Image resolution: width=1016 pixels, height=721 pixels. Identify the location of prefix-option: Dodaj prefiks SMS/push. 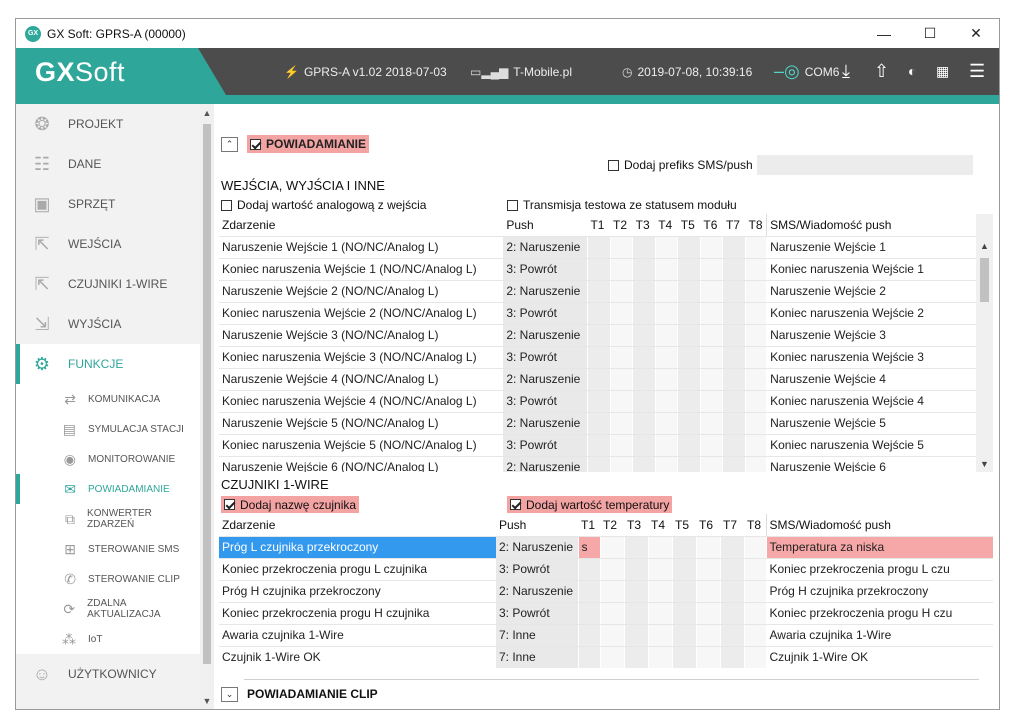
(680, 165).